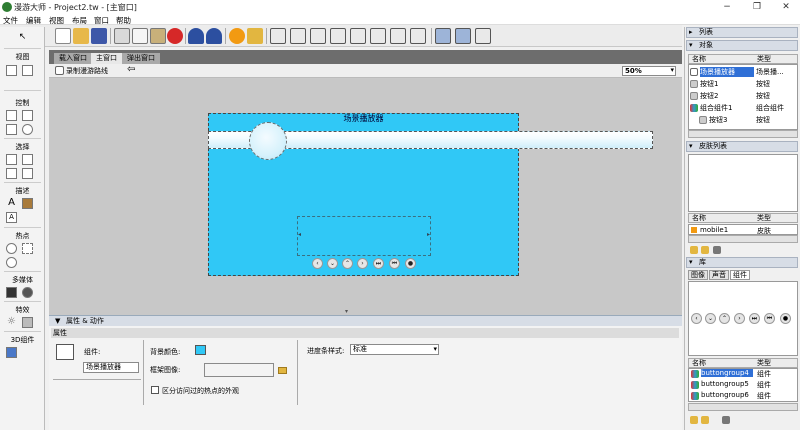 The image size is (800, 430). I want to click on align-center-icon, so click(298, 36).